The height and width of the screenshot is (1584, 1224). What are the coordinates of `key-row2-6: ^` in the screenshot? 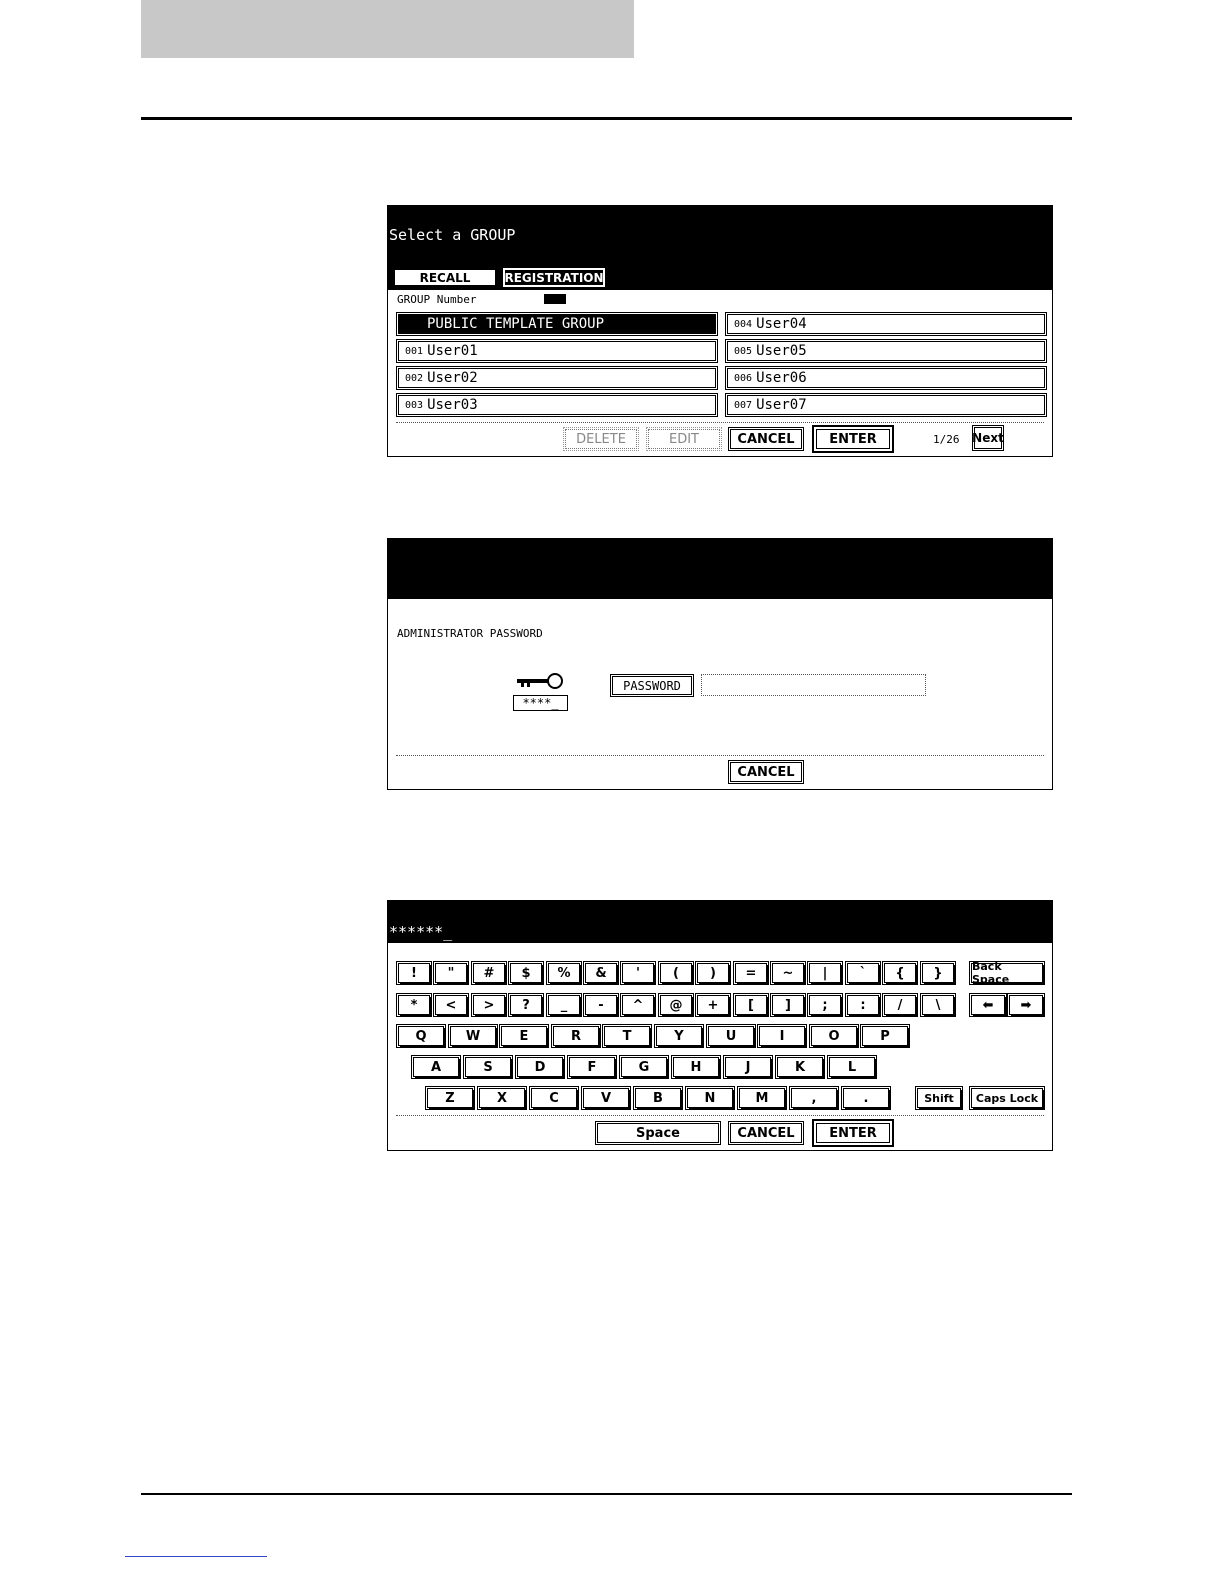 It's located at (638, 1005).